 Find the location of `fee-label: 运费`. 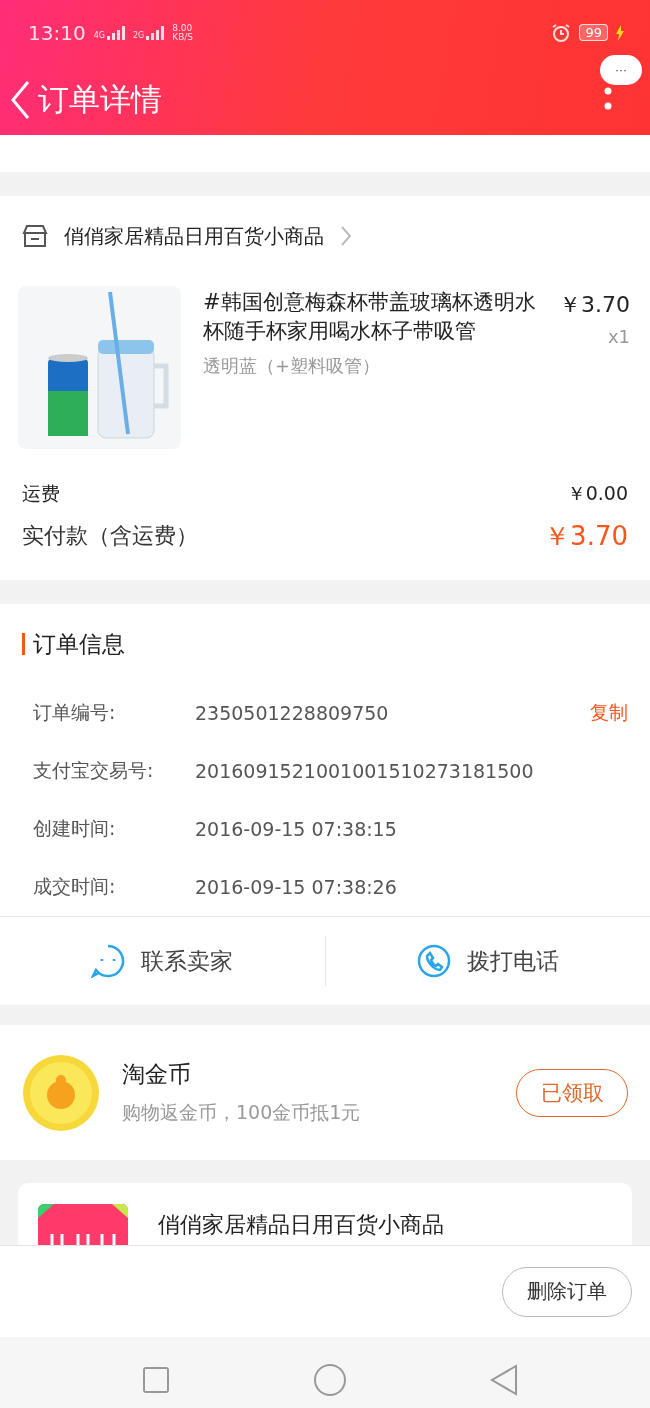

fee-label: 运费 is located at coordinates (41, 493).